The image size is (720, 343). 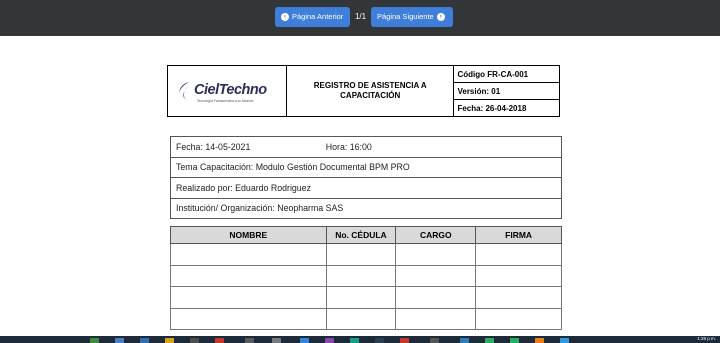 I want to click on arrow-left-circle-icon: ‹, so click(x=285, y=17).